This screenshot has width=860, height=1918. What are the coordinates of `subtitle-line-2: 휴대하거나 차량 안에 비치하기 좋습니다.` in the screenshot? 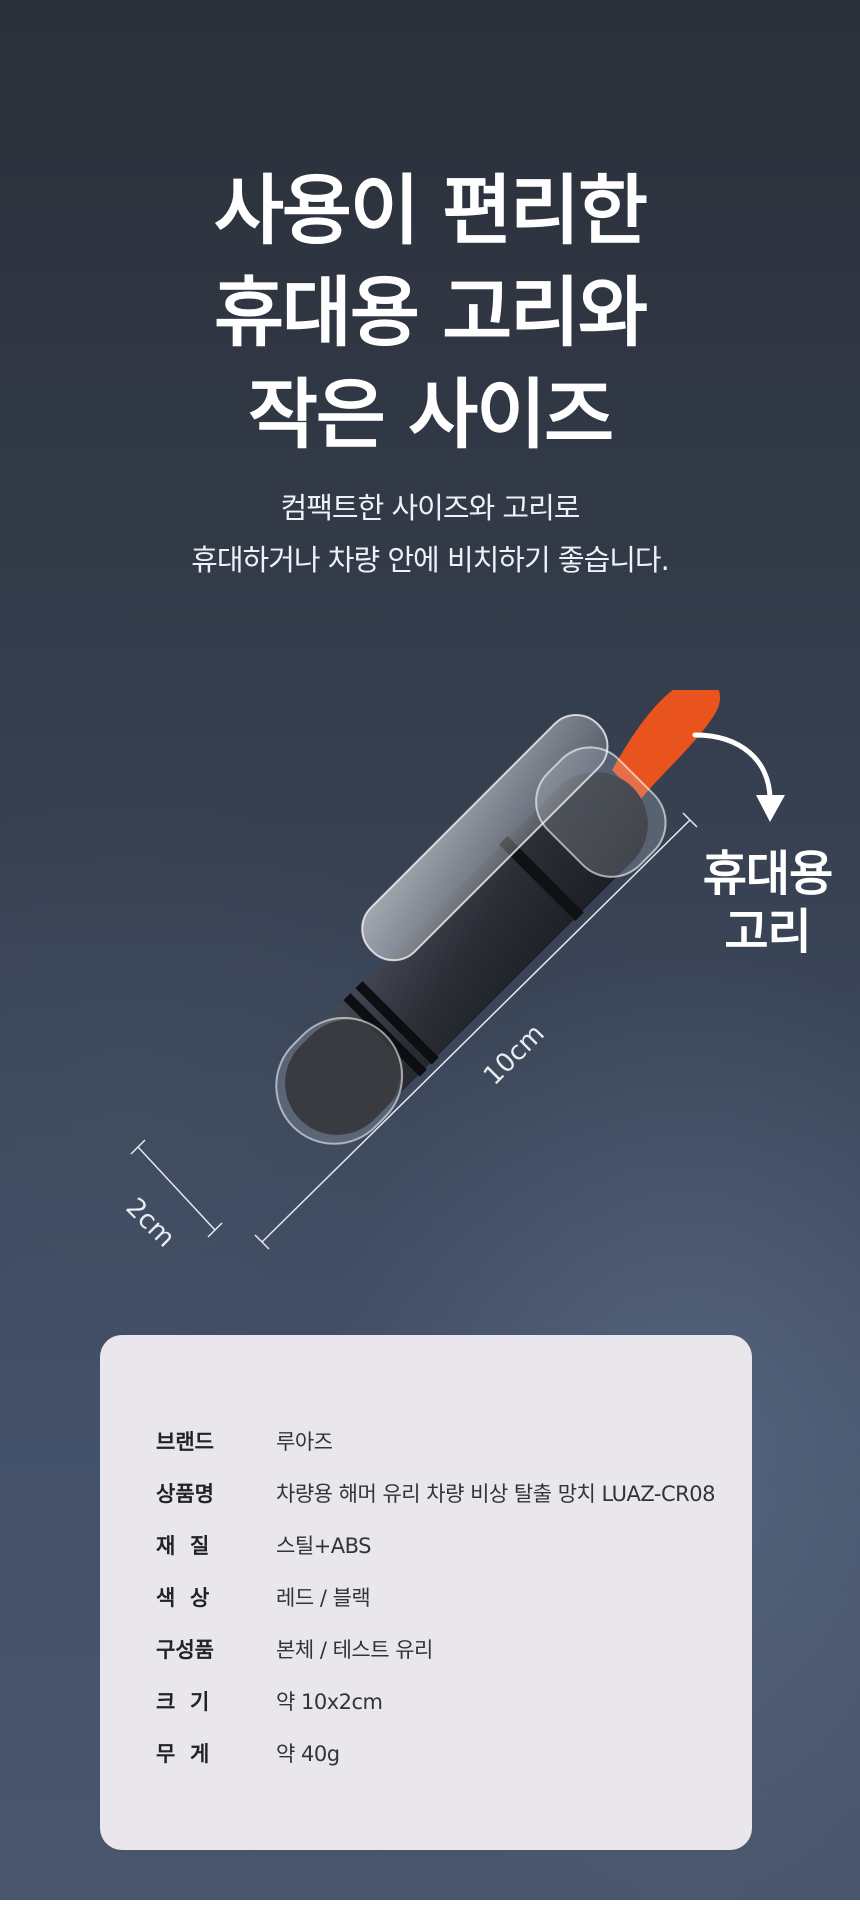 It's located at (430, 560).